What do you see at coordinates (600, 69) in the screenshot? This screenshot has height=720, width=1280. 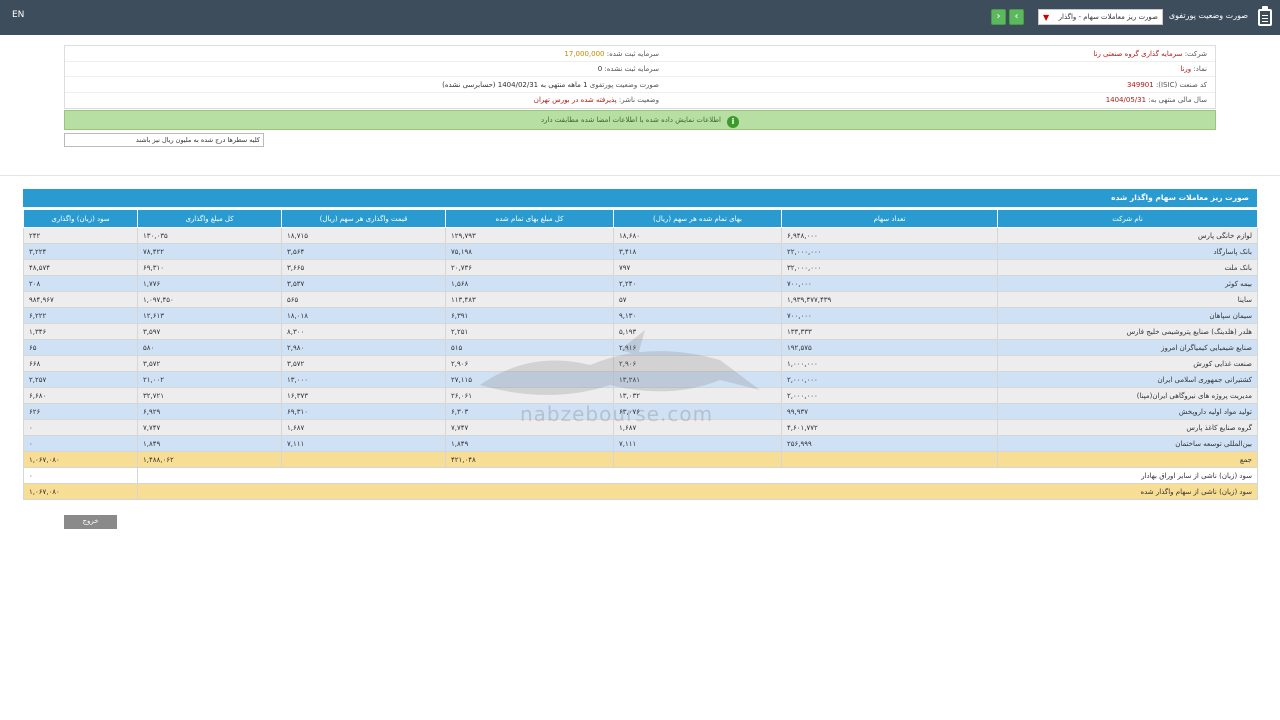 I see `unregistered-value: 0` at bounding box center [600, 69].